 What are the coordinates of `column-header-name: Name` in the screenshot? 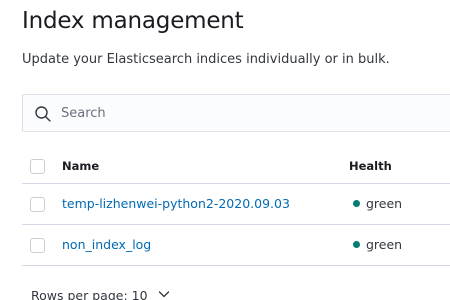 It's located at (80, 166).